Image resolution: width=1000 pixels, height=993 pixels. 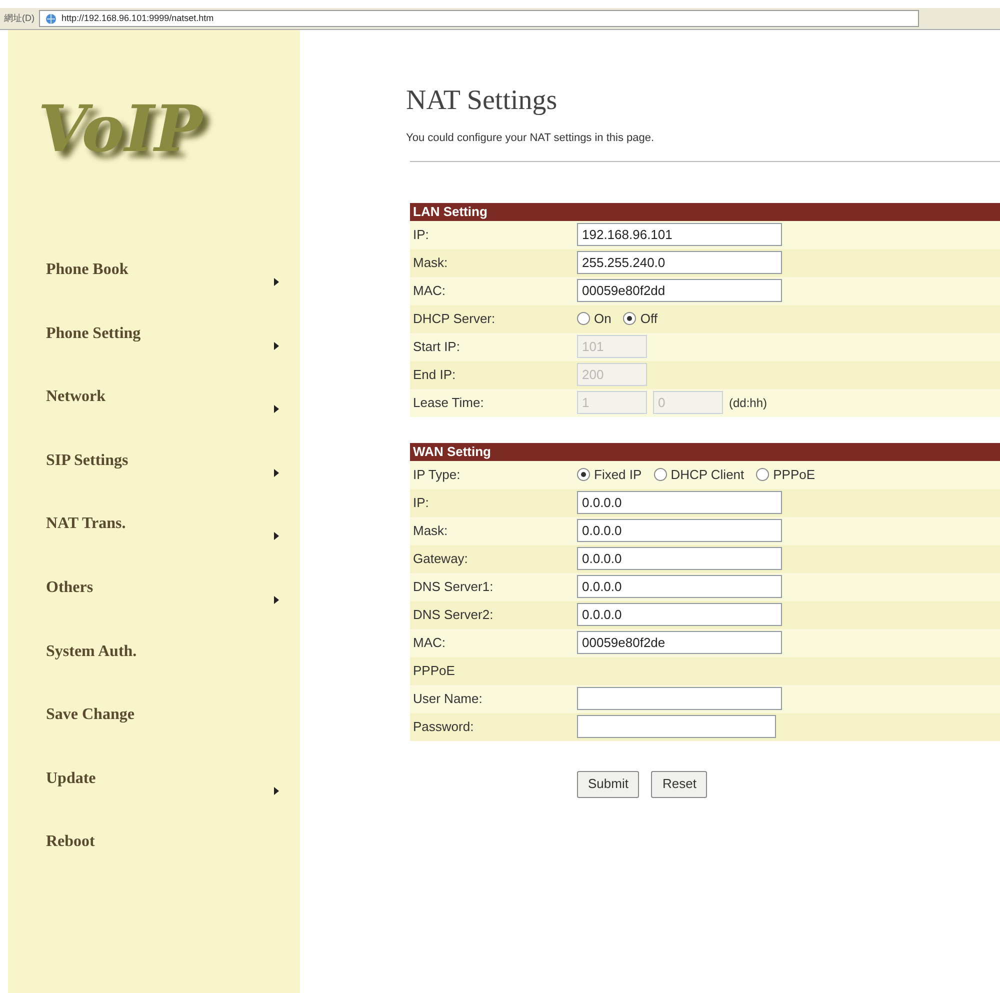 What do you see at coordinates (76, 397) in the screenshot?
I see `menu-item: Network` at bounding box center [76, 397].